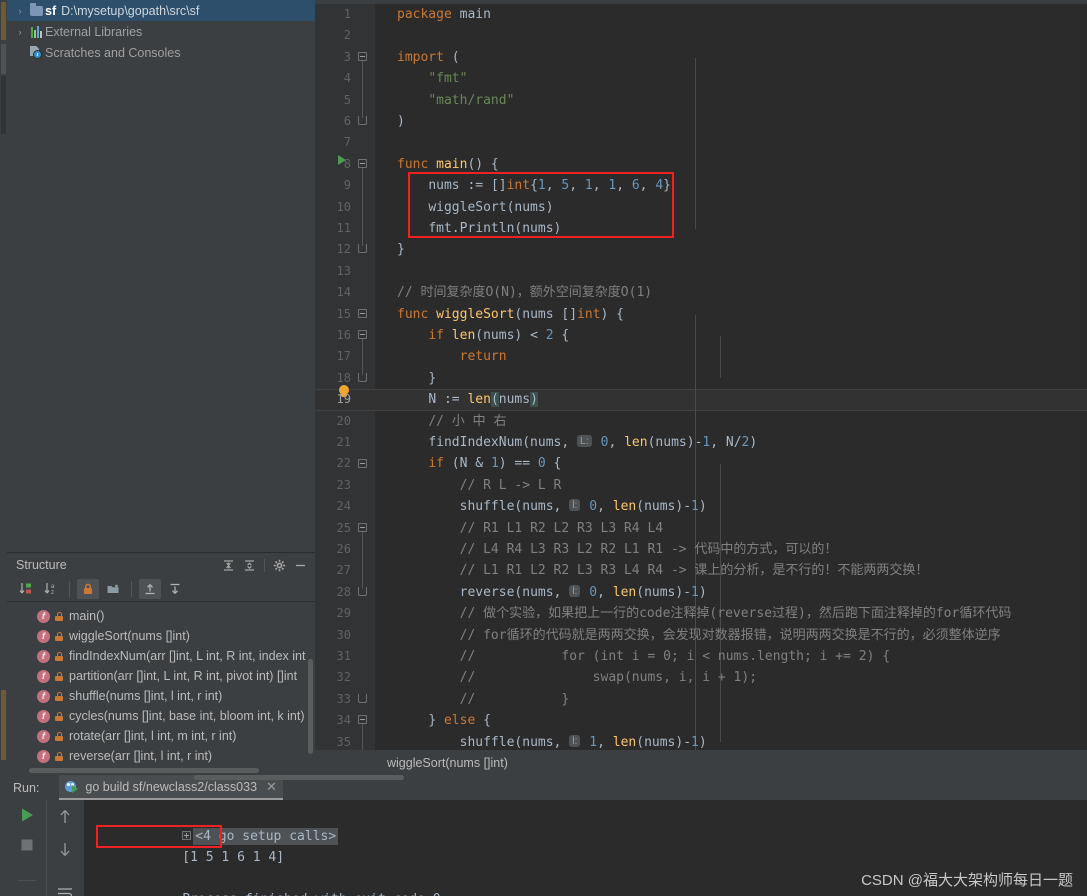  I want to click on tree-item-sf: › sf D:\mysetup\gopath\src\sf, so click(161, 10).